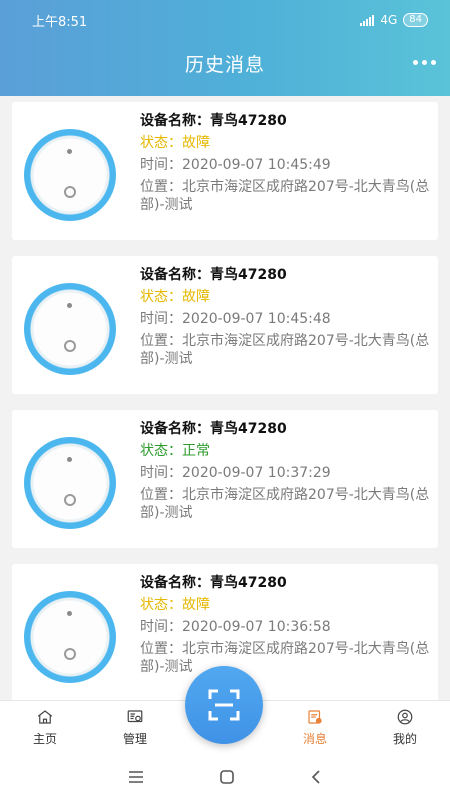  I want to click on tab-manage: 管理, so click(135, 727).